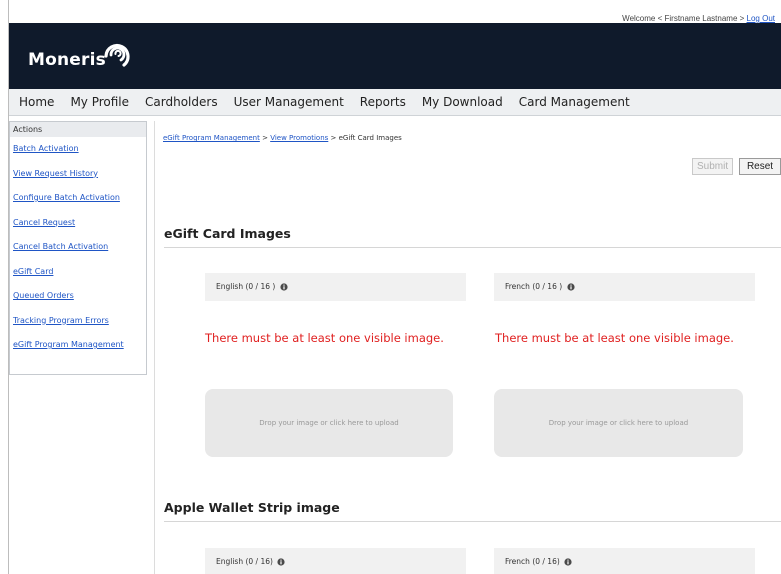 The width and height of the screenshot is (781, 574). I want to click on wallet-english-header: English (0 / 16), so click(335, 561).